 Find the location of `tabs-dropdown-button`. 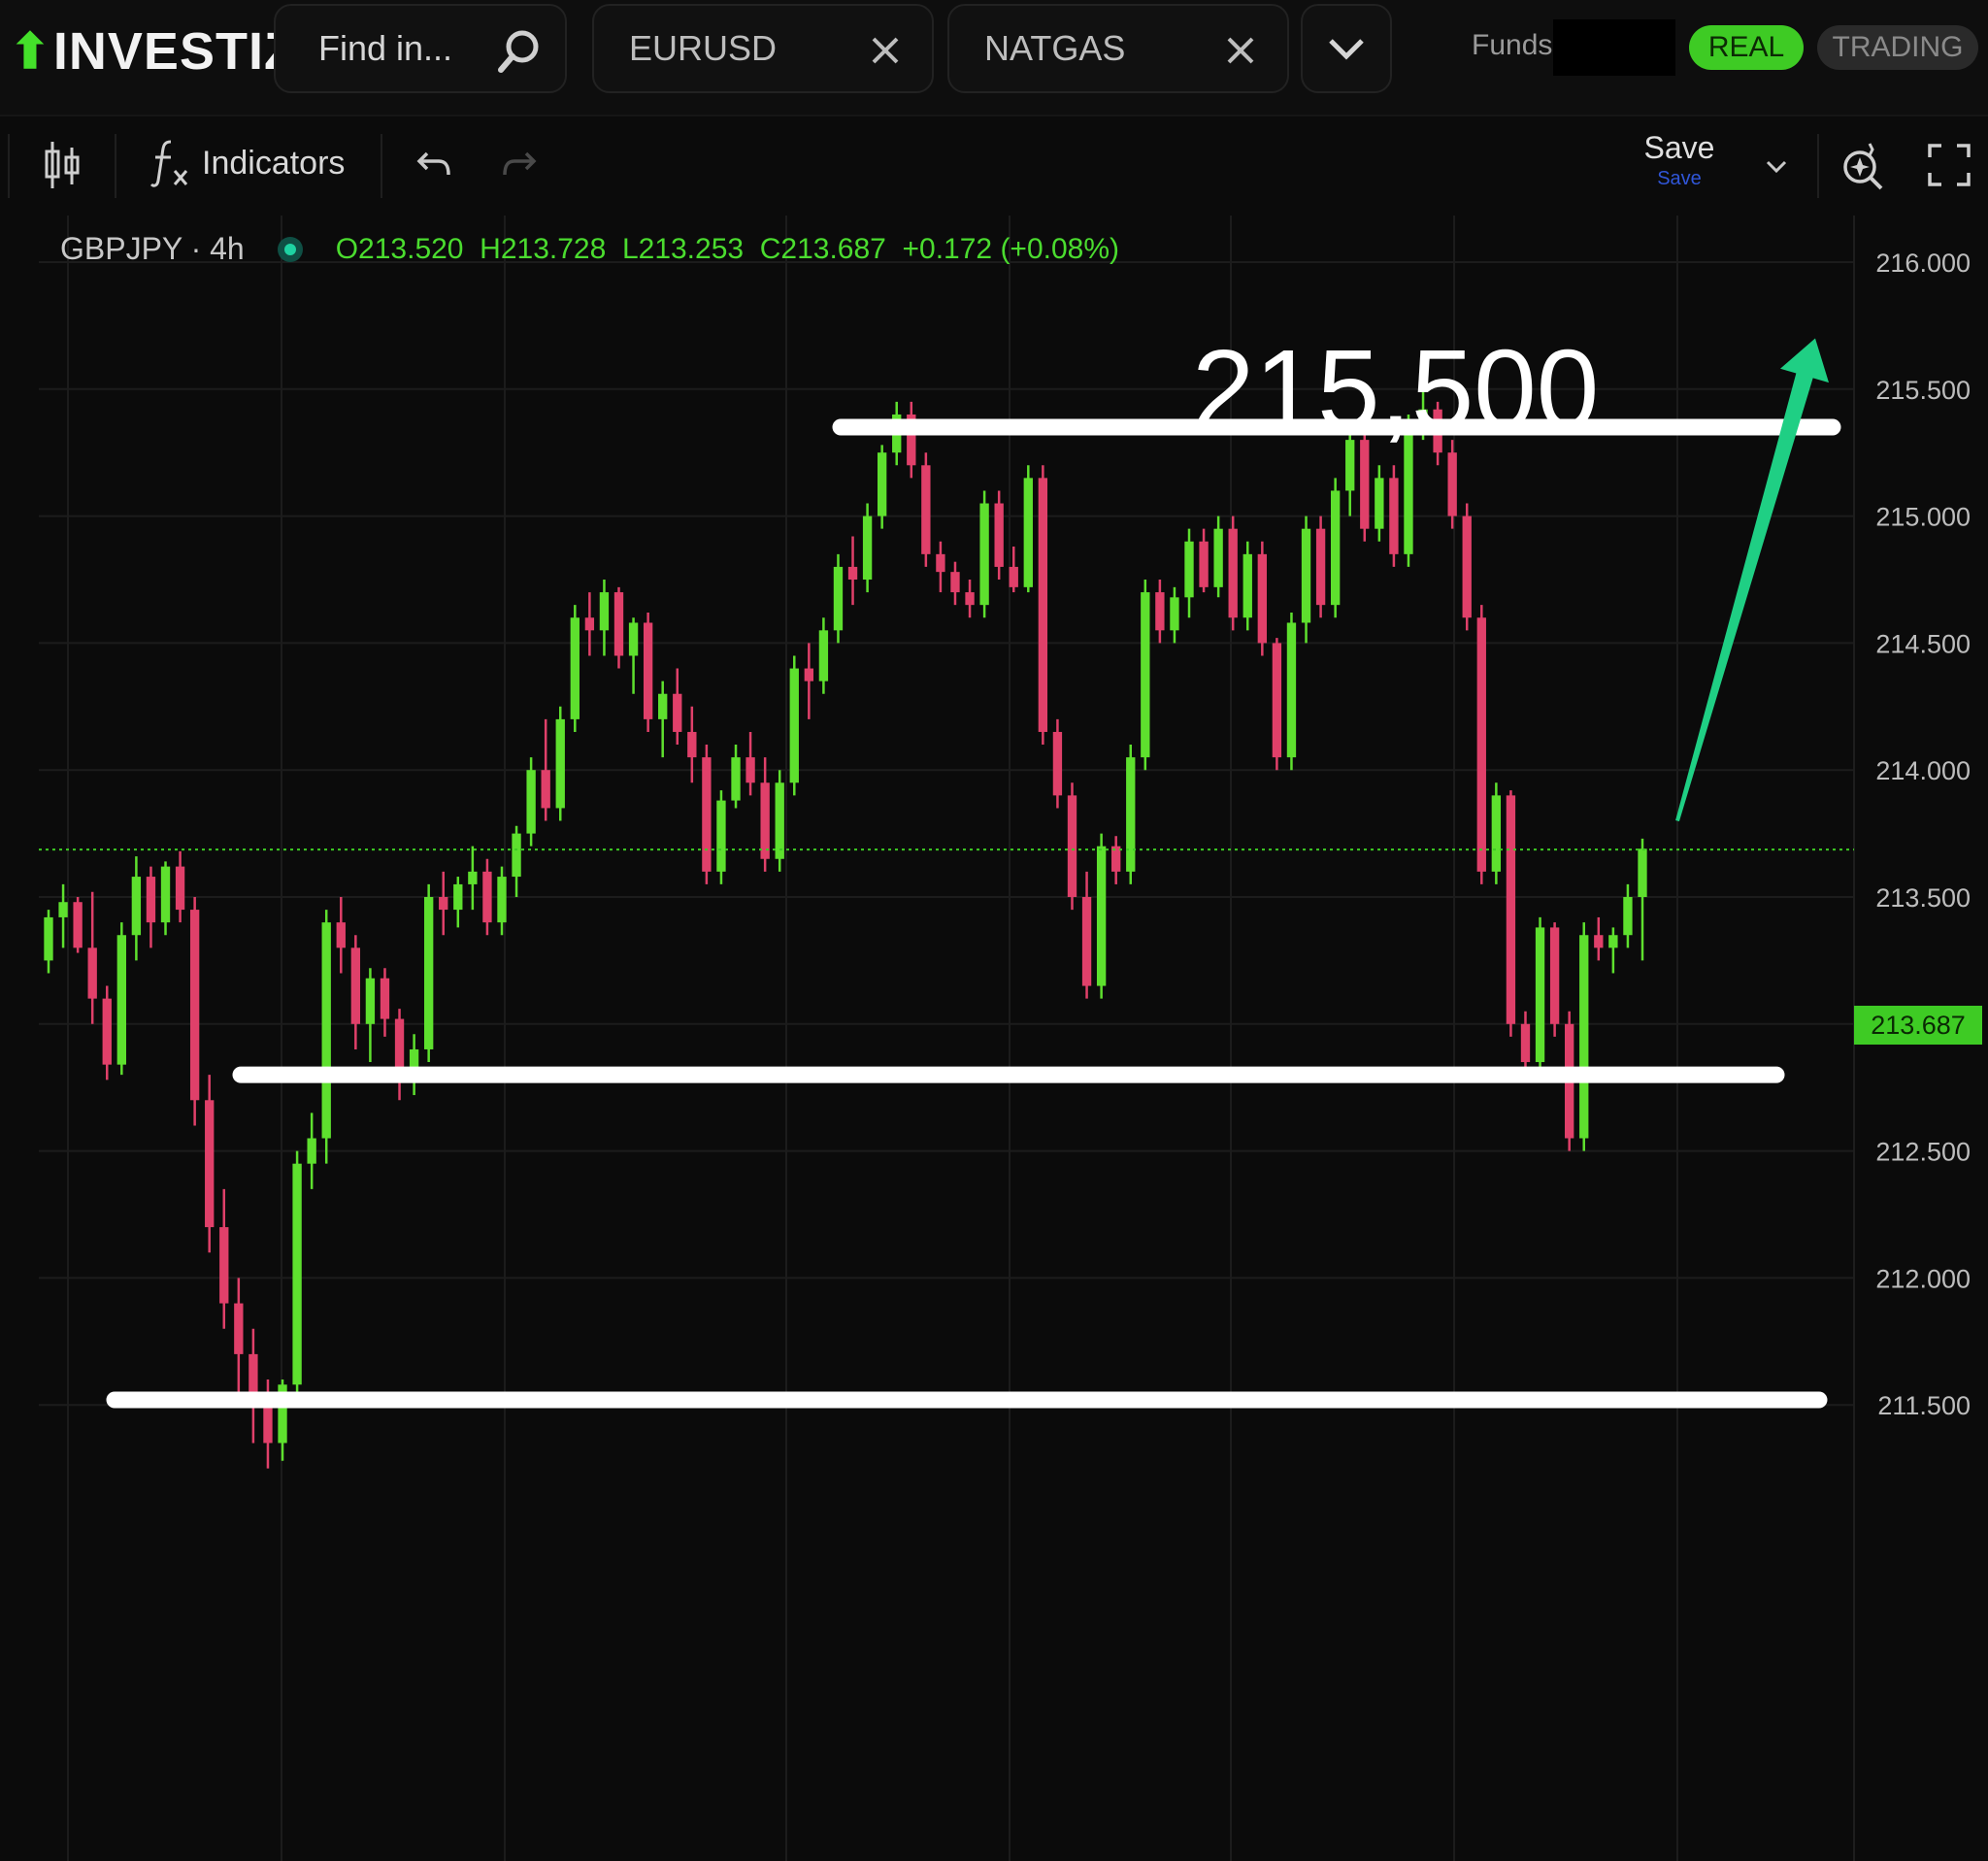

tabs-dropdown-button is located at coordinates (1346, 48).